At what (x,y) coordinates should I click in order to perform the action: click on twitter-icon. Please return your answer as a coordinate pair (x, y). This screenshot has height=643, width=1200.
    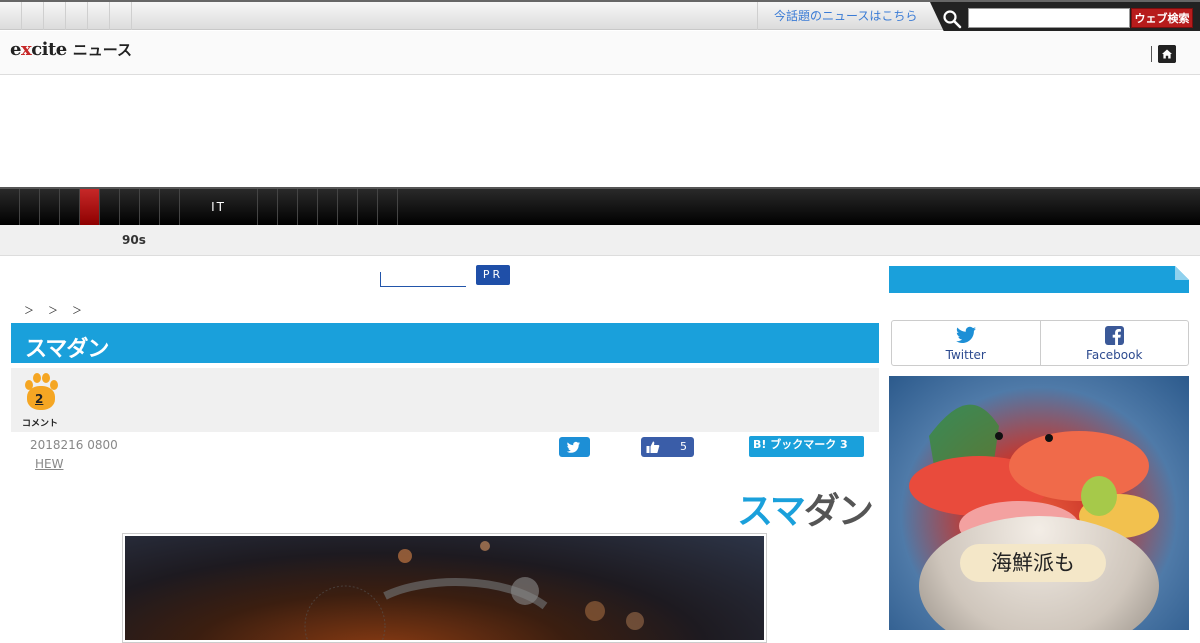
    Looking at the image, I should click on (966, 334).